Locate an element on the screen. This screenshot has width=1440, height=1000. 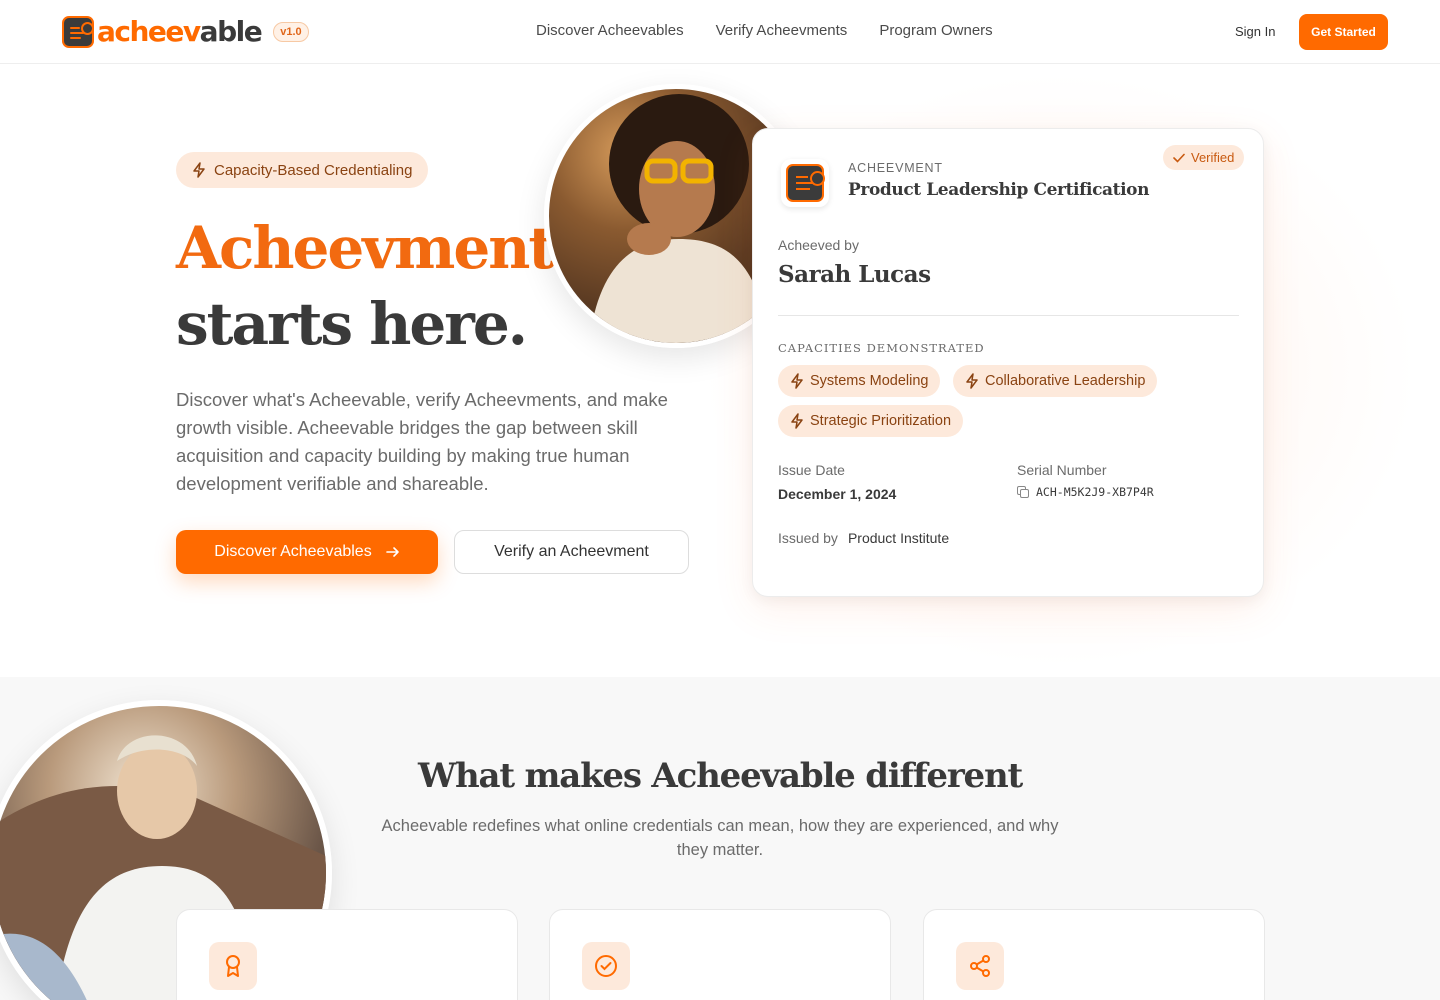
hero-title-line2: starts here. is located at coordinates (352, 324).